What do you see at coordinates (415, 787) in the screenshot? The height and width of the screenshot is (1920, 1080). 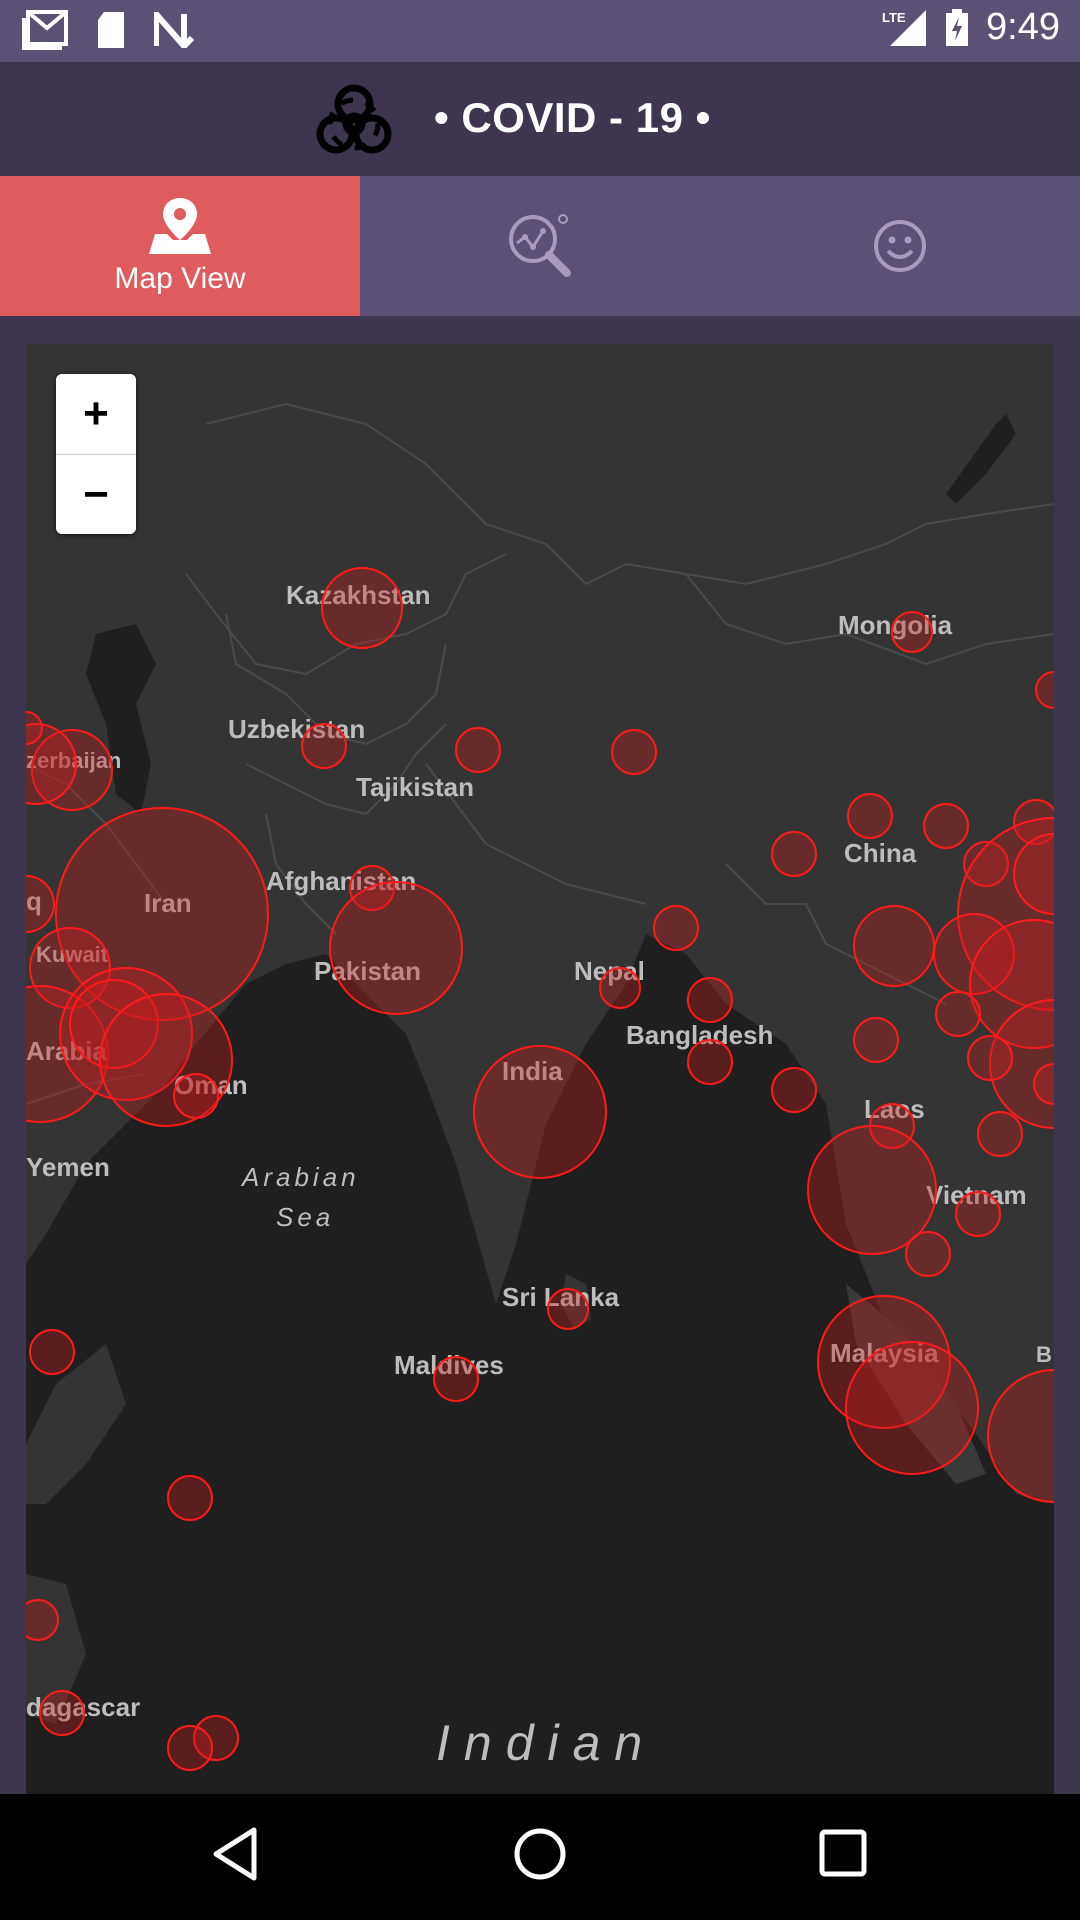 I see `label-tajikistan: Tajikistan` at bounding box center [415, 787].